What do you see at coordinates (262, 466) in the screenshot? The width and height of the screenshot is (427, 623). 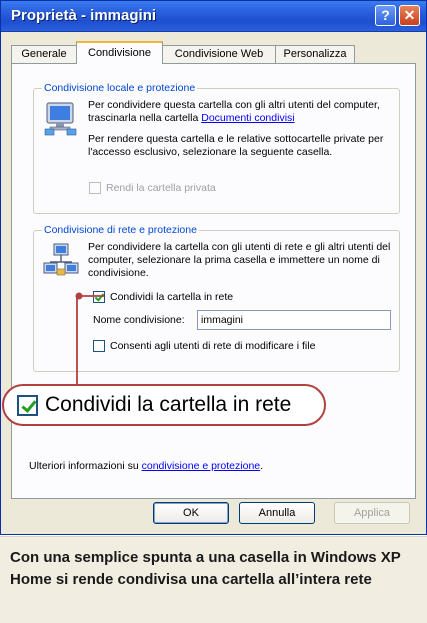 I see `more-info-suffix: .` at bounding box center [262, 466].